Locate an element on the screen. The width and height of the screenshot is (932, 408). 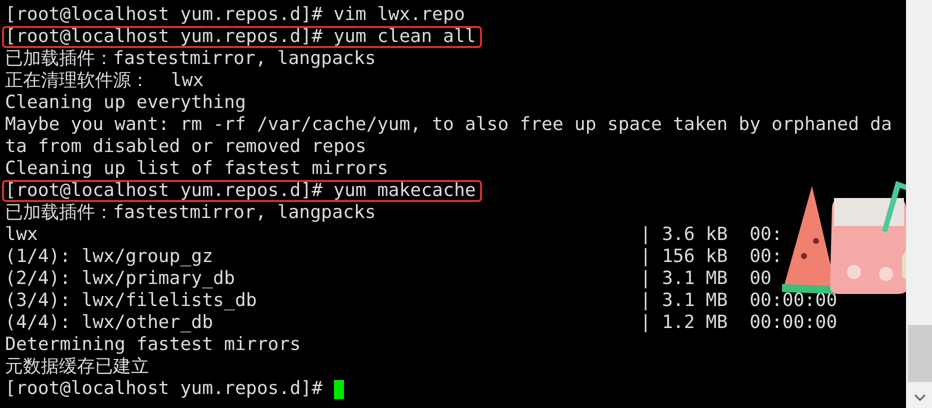
terminal-line: Determining fastest mirrors is located at coordinates (153, 345).